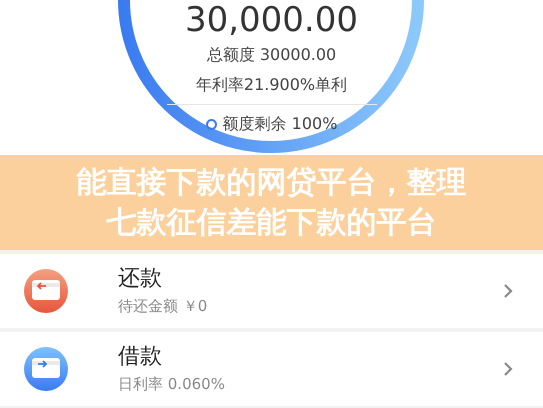  Describe the element at coordinates (271, 183) in the screenshot. I see `banner-title: 能直接下款的网贷平台，整理` at that location.